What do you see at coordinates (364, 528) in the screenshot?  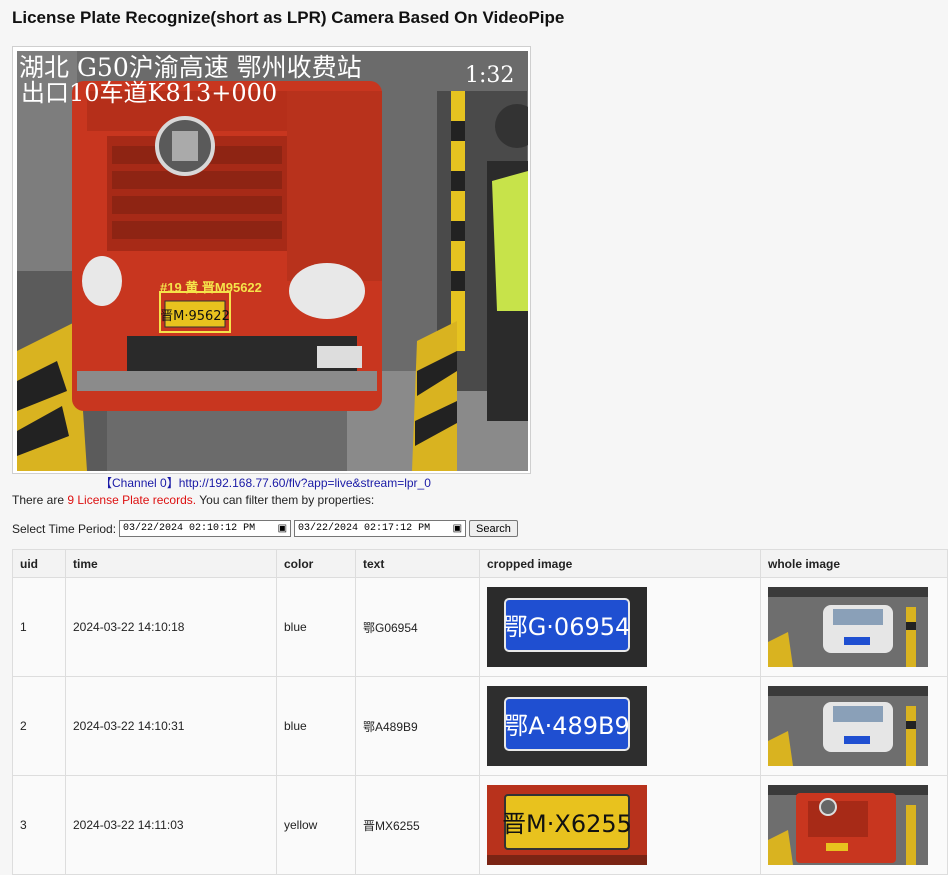 I see `end-datetime-value: 03/22/2024 02:17:12 PM` at bounding box center [364, 528].